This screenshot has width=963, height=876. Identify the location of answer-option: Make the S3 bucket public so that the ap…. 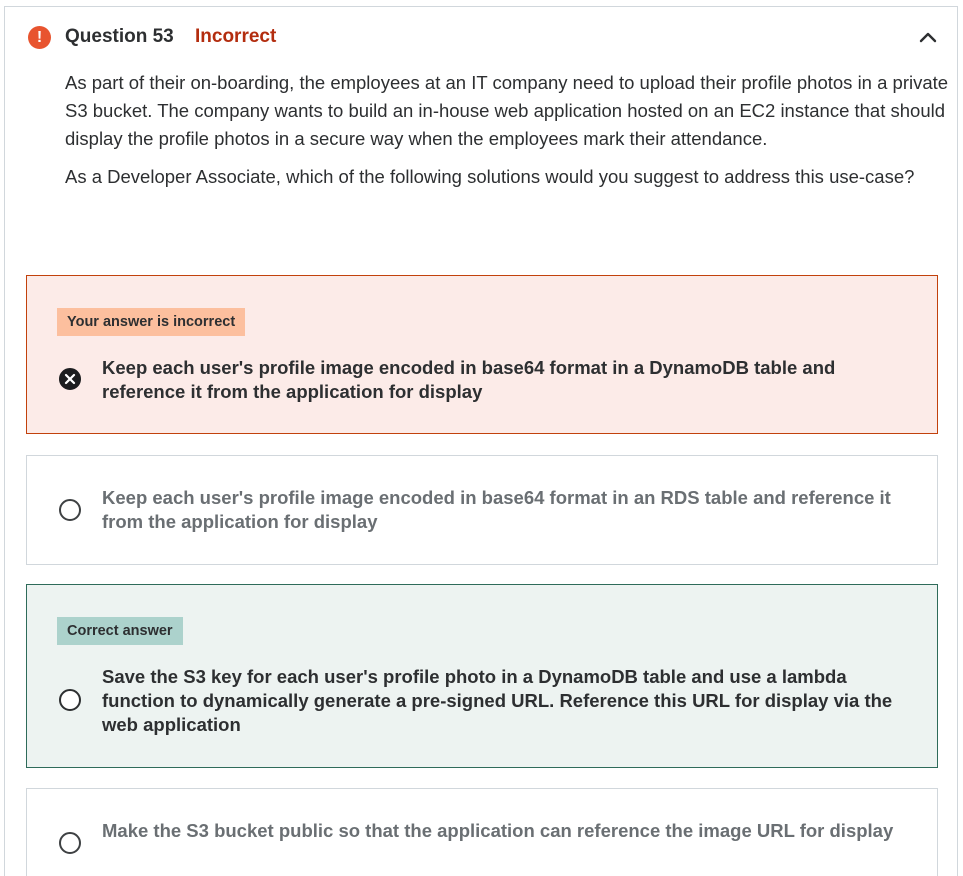
(482, 832).